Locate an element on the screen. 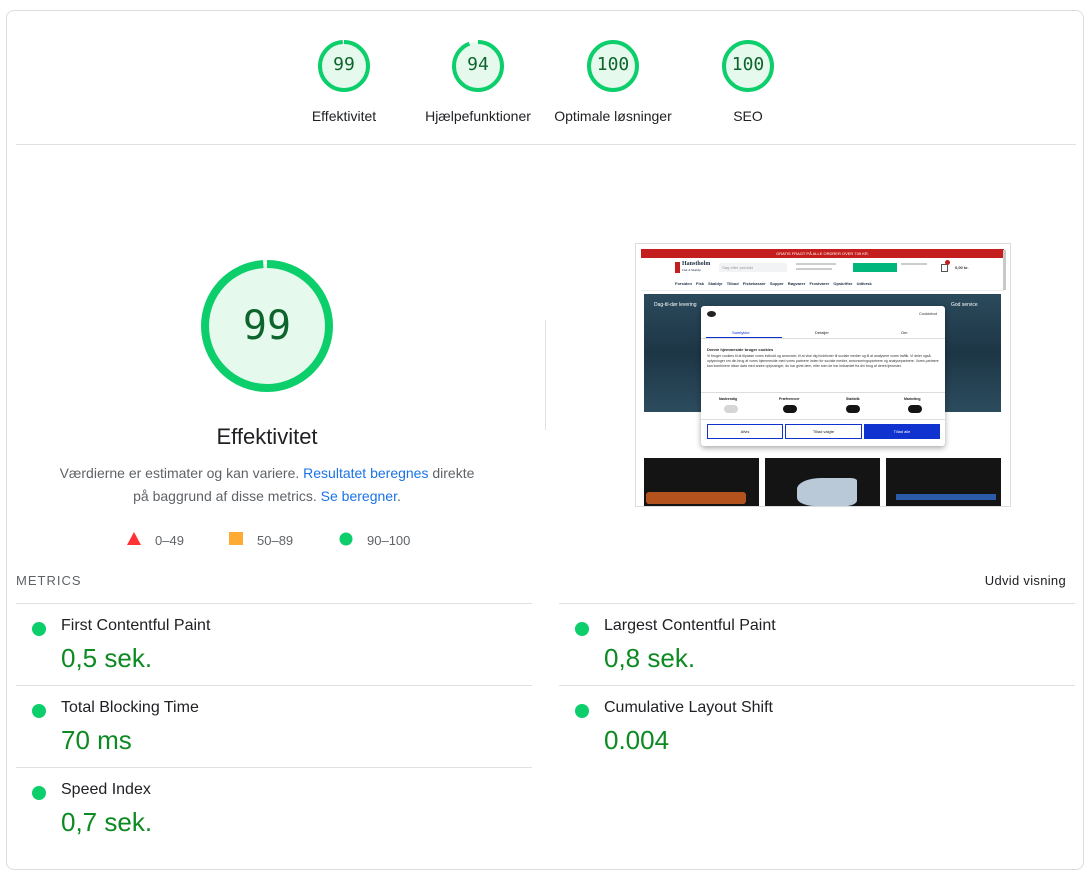 The width and height of the screenshot is (1092, 870). metric-value: 0.004 is located at coordinates (637, 740).